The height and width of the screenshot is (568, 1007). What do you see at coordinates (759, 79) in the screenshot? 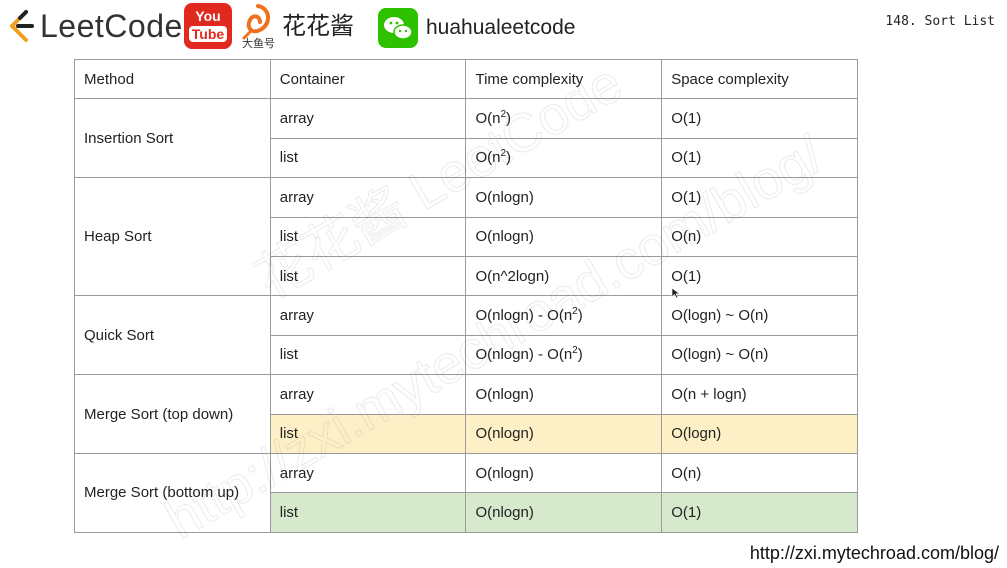
I see `header-space: Space complexity` at bounding box center [759, 79].